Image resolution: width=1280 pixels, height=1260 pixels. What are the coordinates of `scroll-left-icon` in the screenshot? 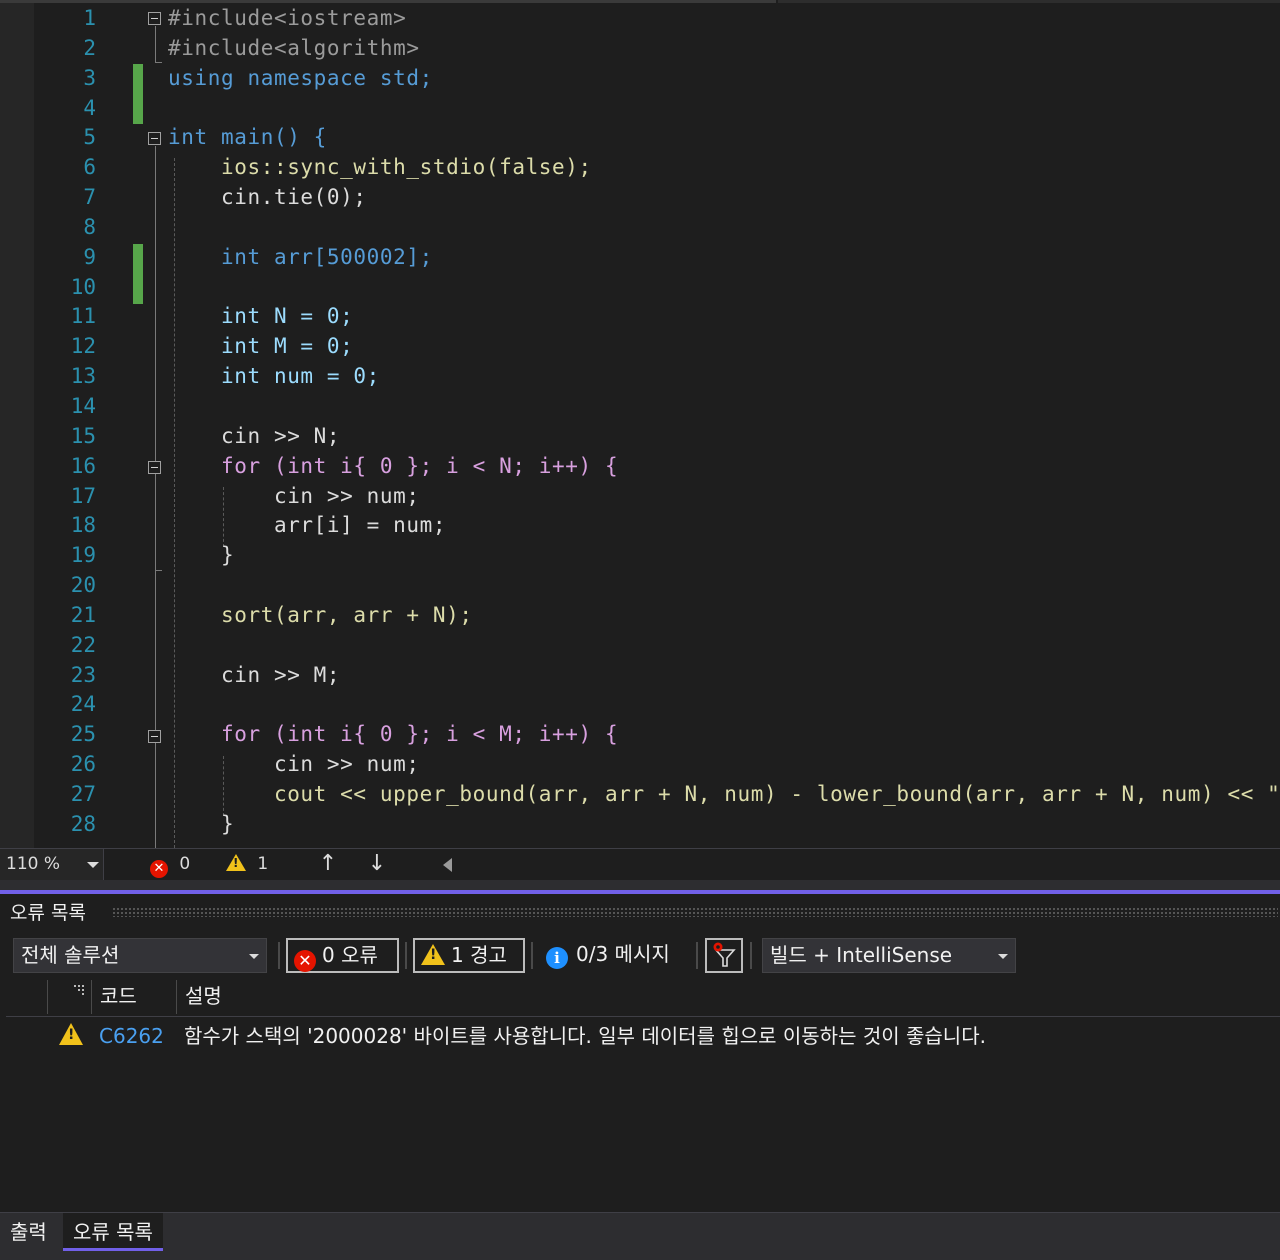 It's located at (447, 865).